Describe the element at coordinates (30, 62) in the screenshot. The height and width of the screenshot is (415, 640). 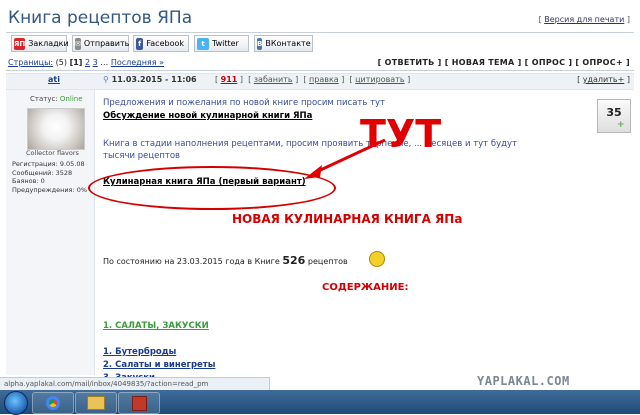
I see `pager-label: Страницы:` at that location.